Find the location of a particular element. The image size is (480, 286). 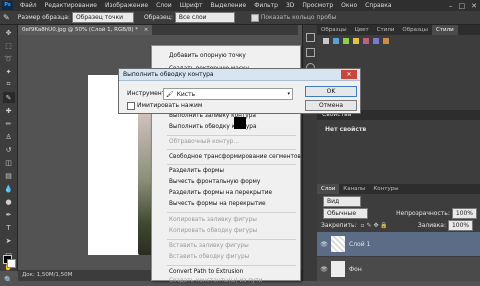

gradient-tool-icon: ▤ is located at coordinates (9, 175).